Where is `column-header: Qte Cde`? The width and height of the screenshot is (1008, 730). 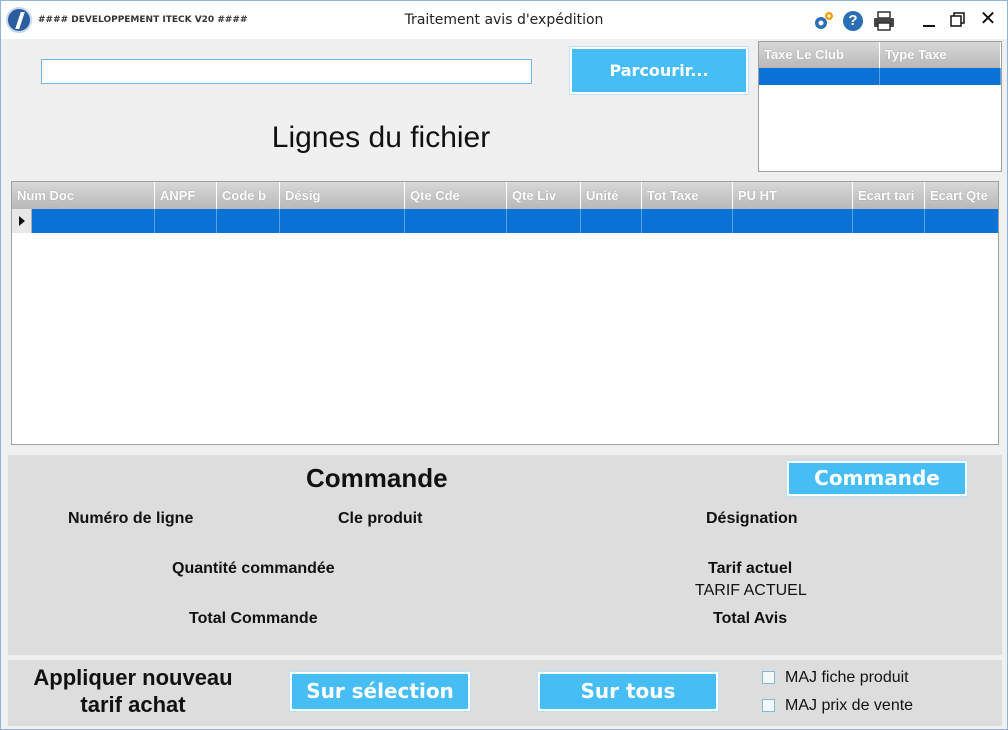 column-header: Qte Cde is located at coordinates (456, 195).